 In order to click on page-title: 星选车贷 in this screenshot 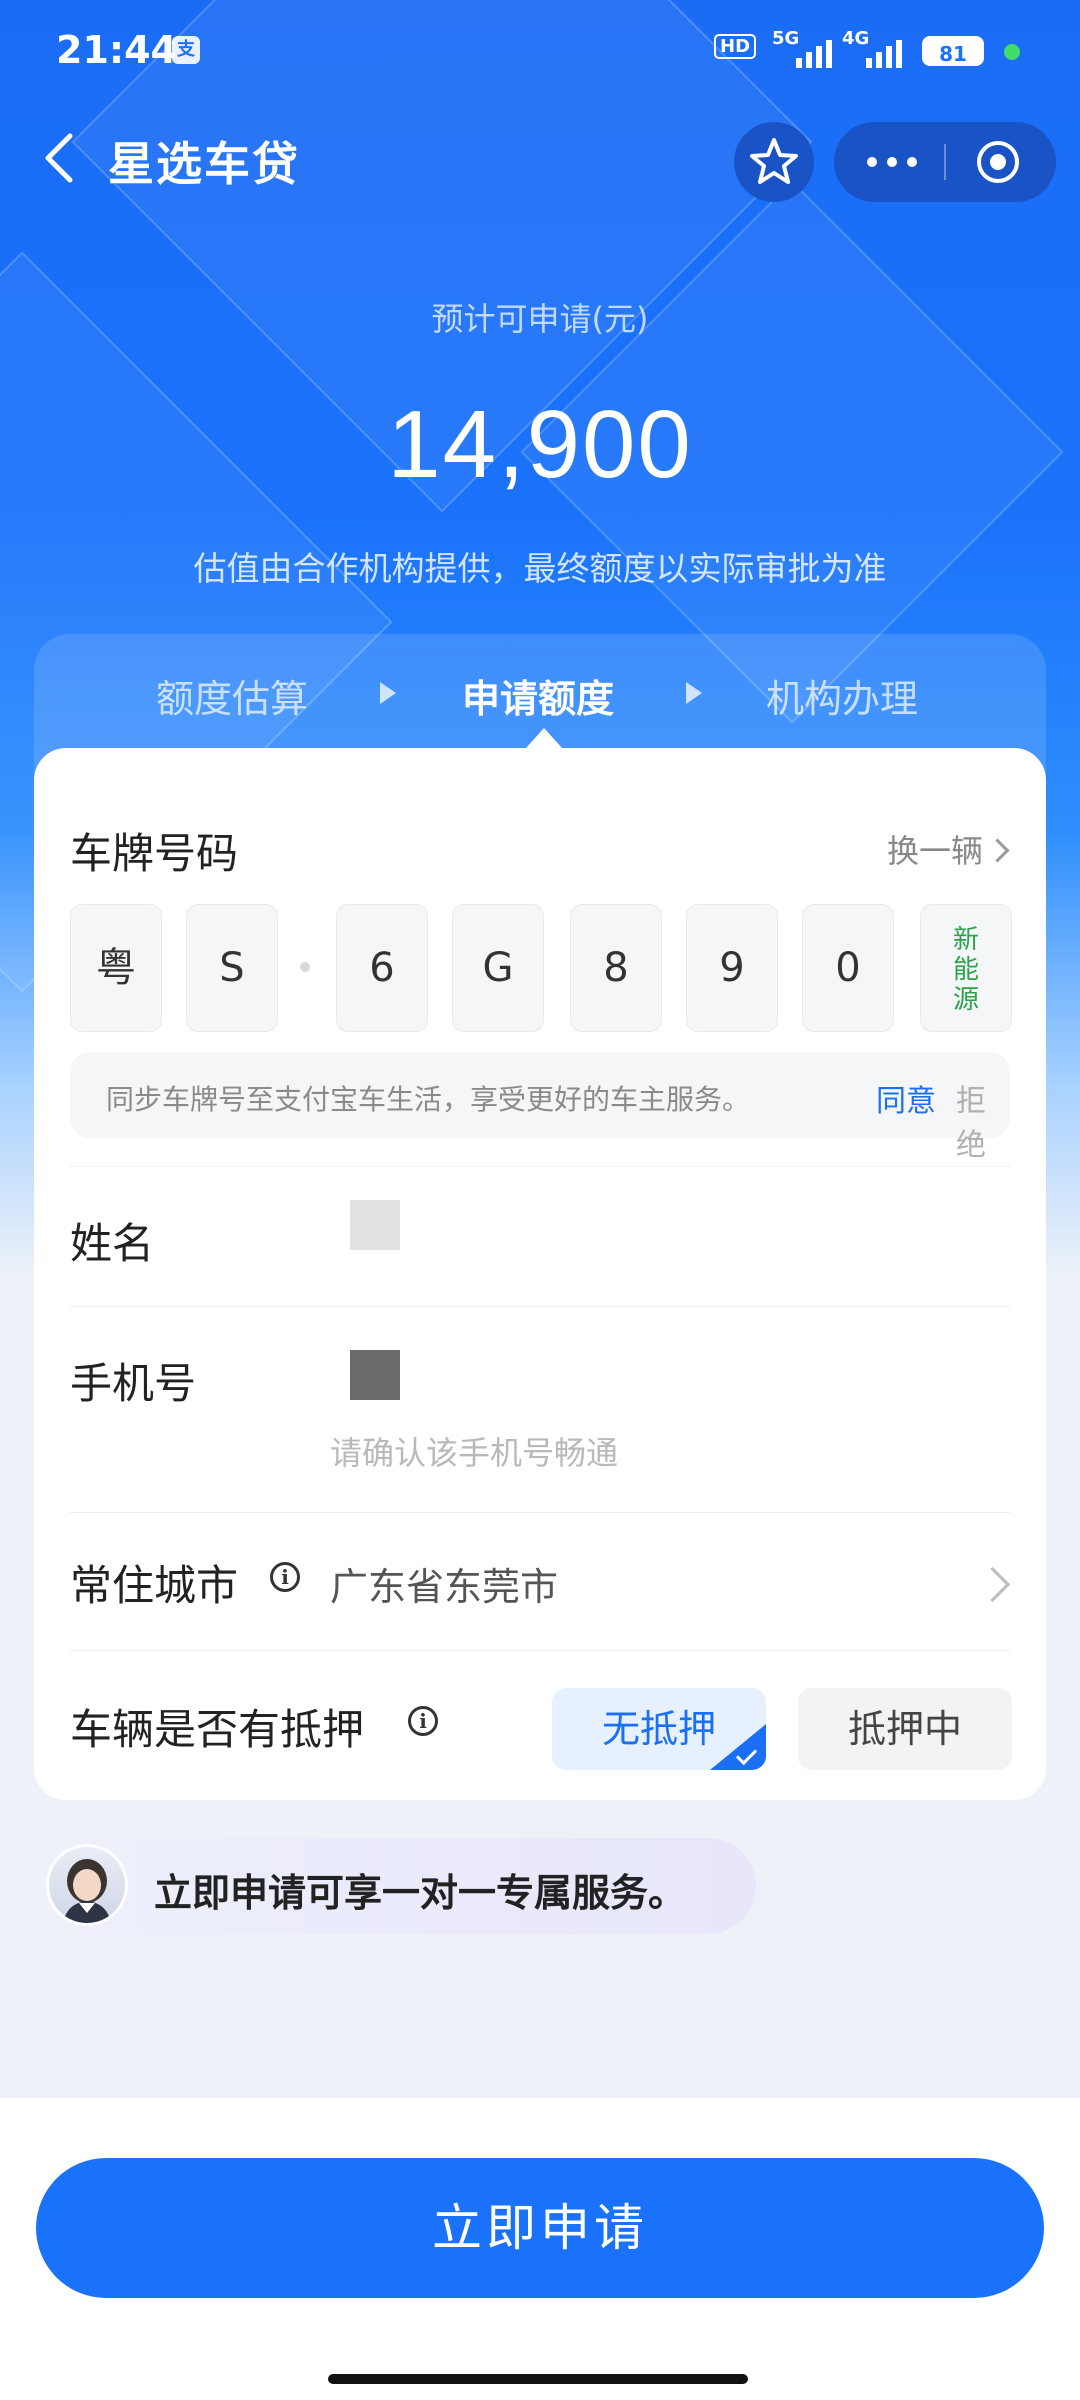, I will do `click(204, 164)`.